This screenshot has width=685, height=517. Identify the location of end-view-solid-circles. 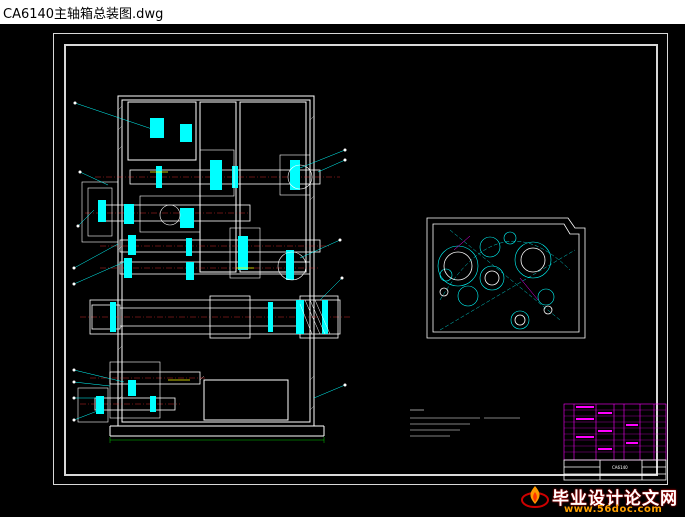
(496, 286).